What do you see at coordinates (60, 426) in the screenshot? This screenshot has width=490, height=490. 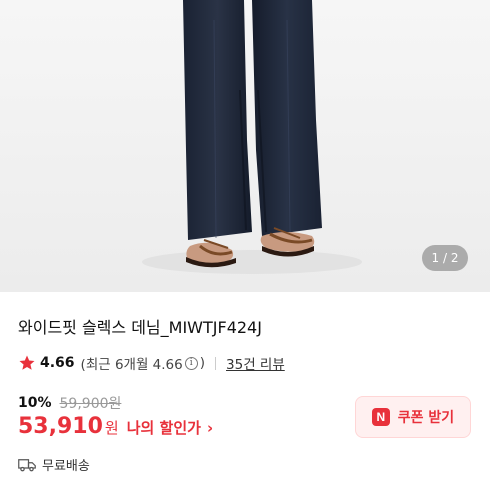 I see `sale-price: 53,910` at bounding box center [60, 426].